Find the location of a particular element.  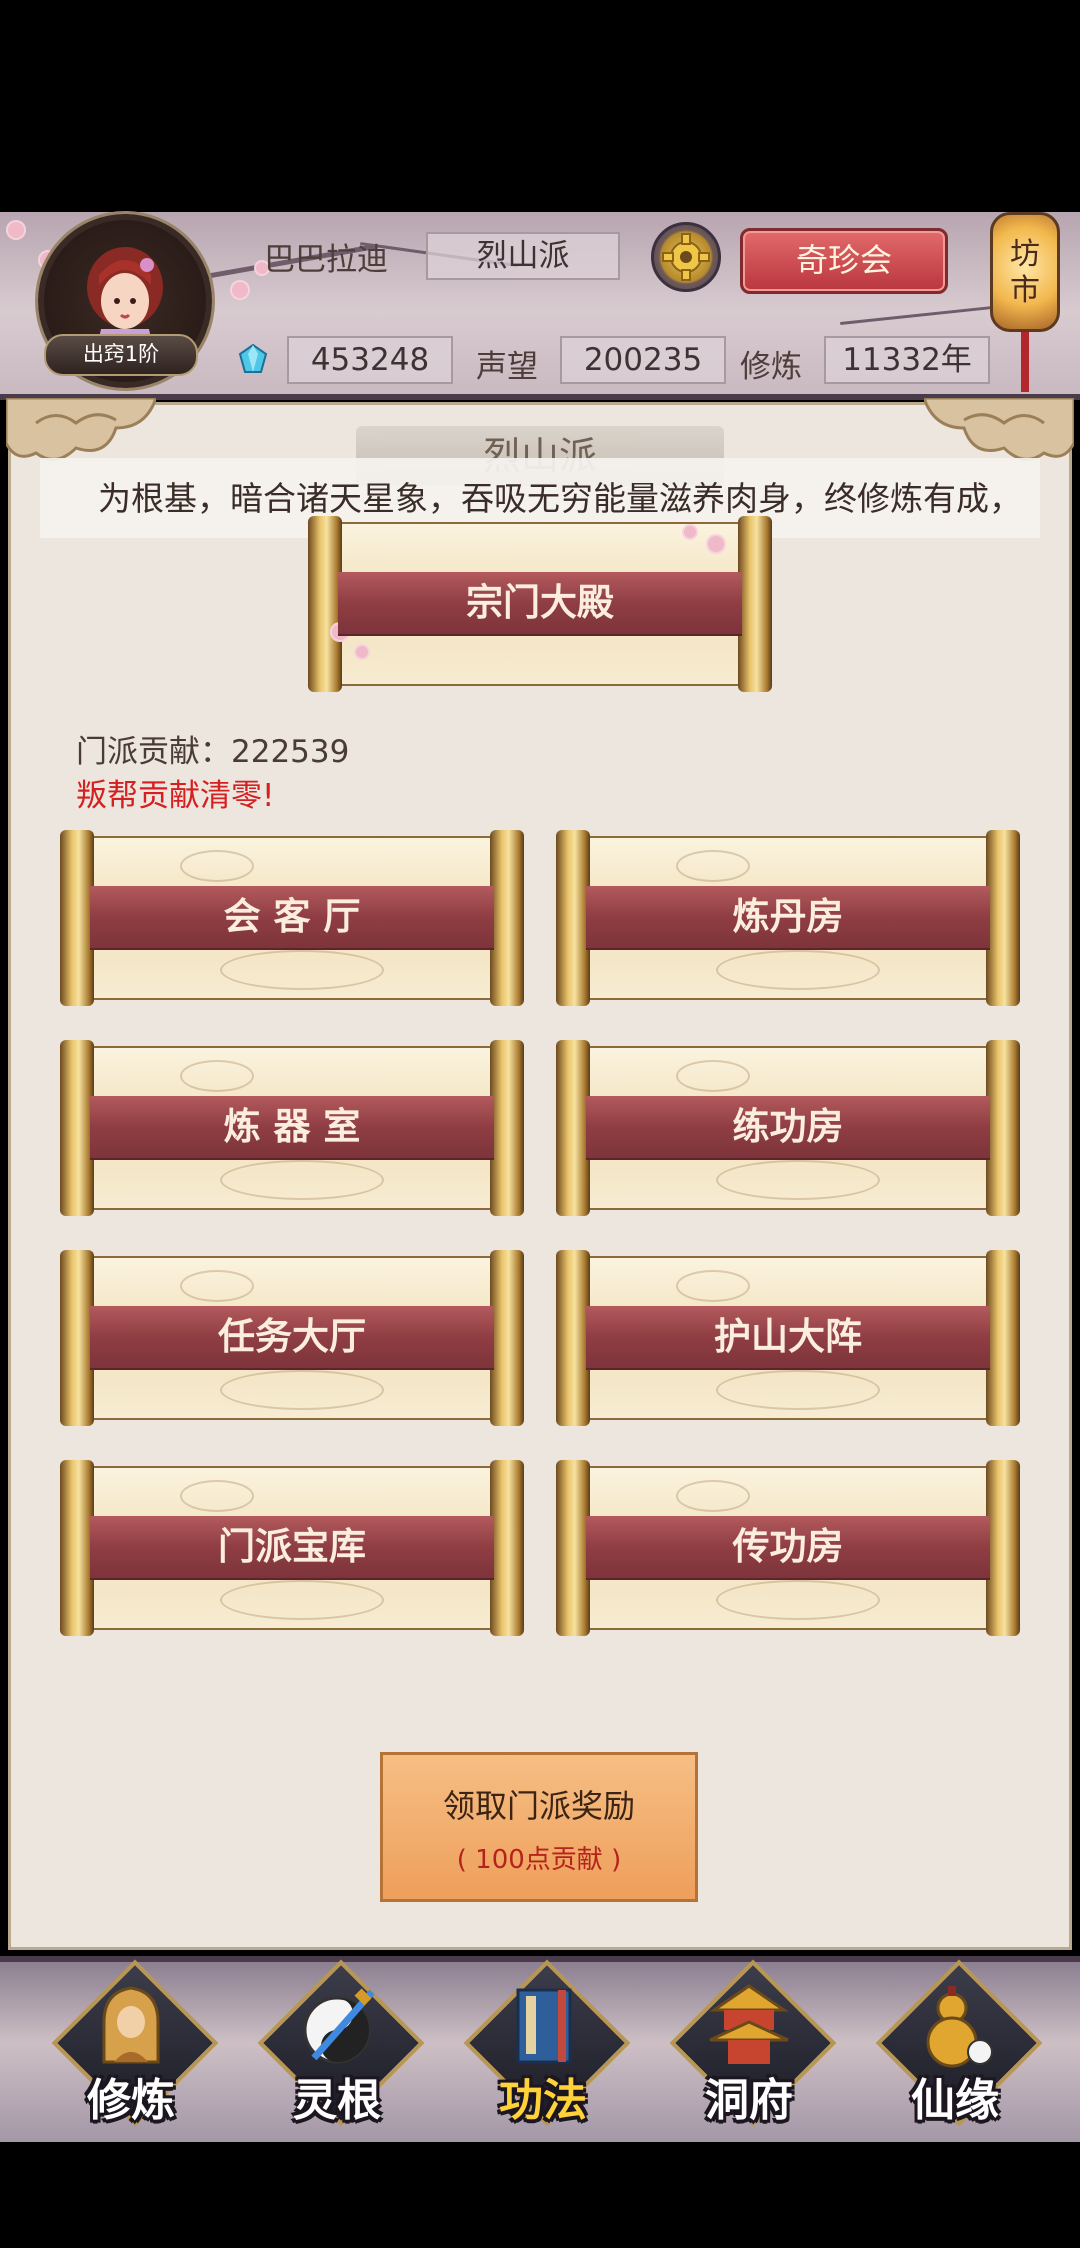

building-label: 传功房 is located at coordinates (788, 1547).